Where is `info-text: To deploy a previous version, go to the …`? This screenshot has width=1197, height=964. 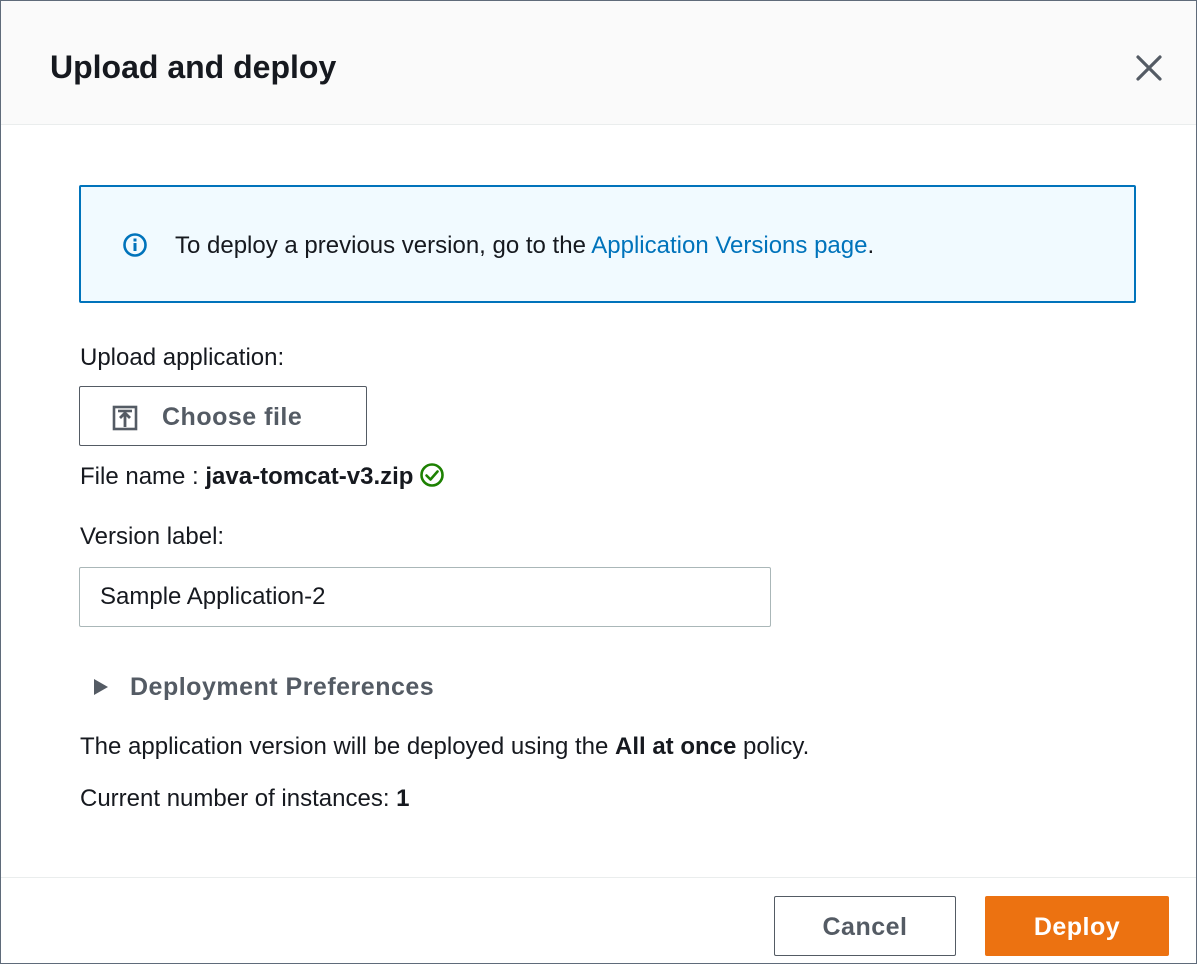
info-text: To deploy a previous version, go to the … is located at coordinates (524, 246).